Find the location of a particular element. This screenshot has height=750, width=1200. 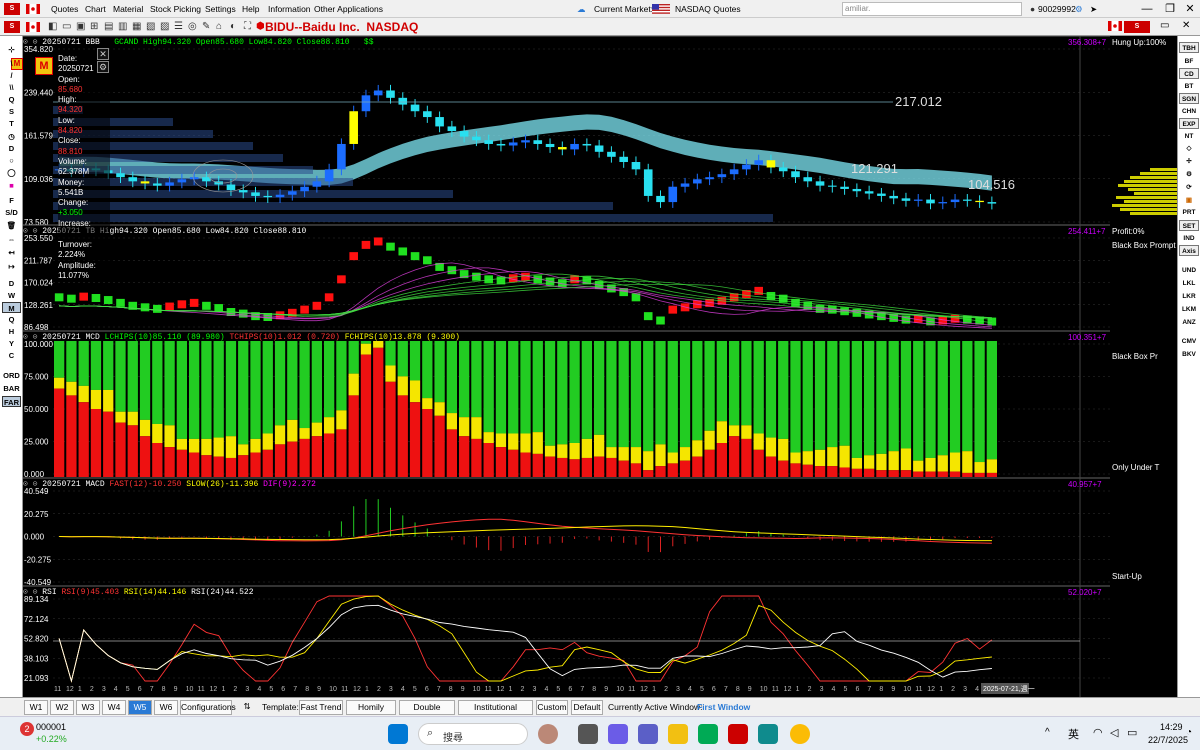

toolbar-icon-5: ▤ is located at coordinates (108, 26).